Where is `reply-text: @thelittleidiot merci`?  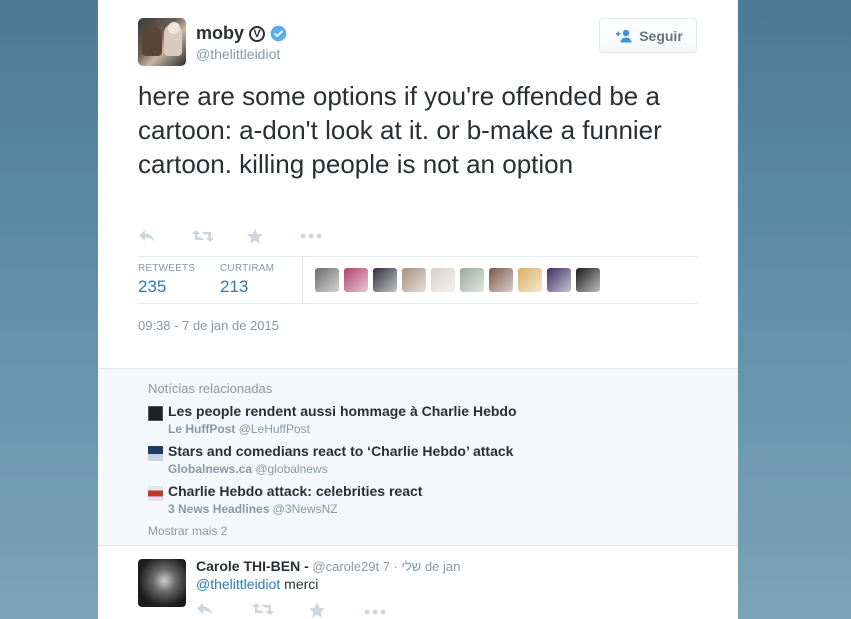 reply-text: @thelittleidiot merci is located at coordinates (257, 584).